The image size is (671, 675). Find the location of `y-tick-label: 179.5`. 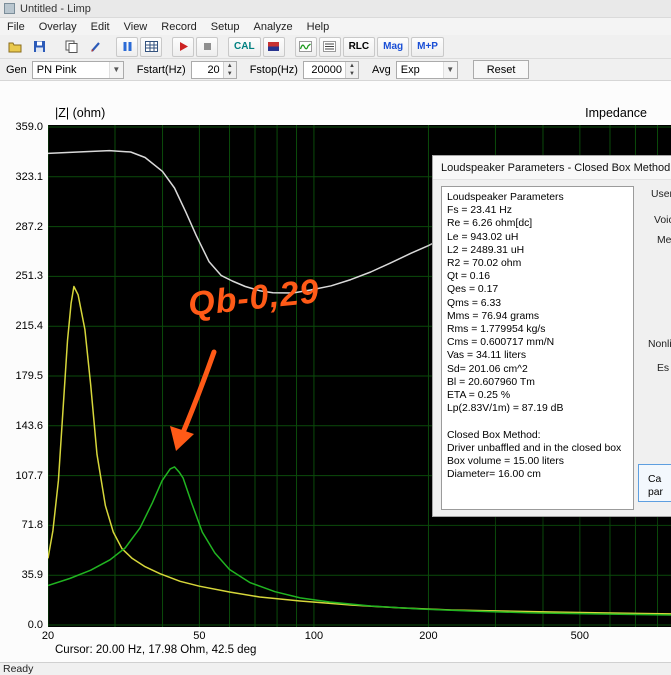

y-tick-label: 179.5 is located at coordinates (29, 376).